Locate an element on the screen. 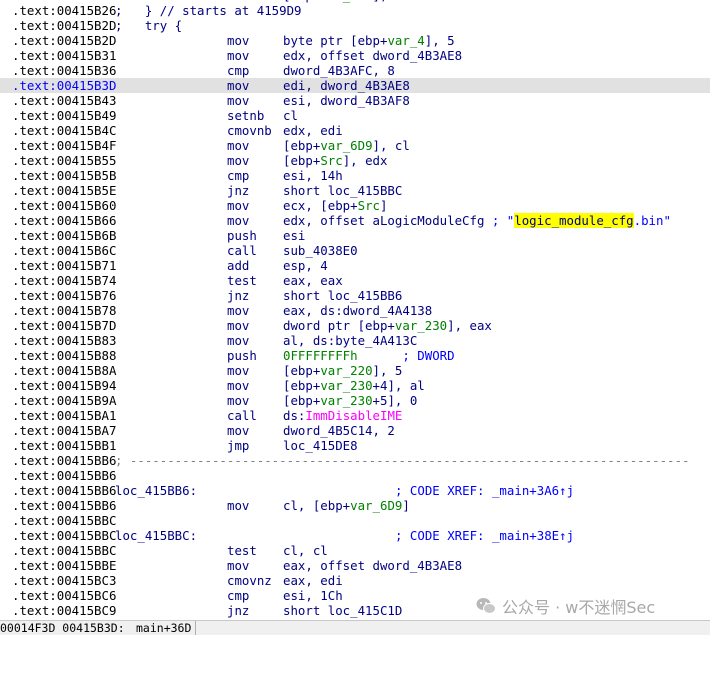 The width and height of the screenshot is (710, 677). listing-line: .text:00415B49 setnb cl is located at coordinates (355, 115).